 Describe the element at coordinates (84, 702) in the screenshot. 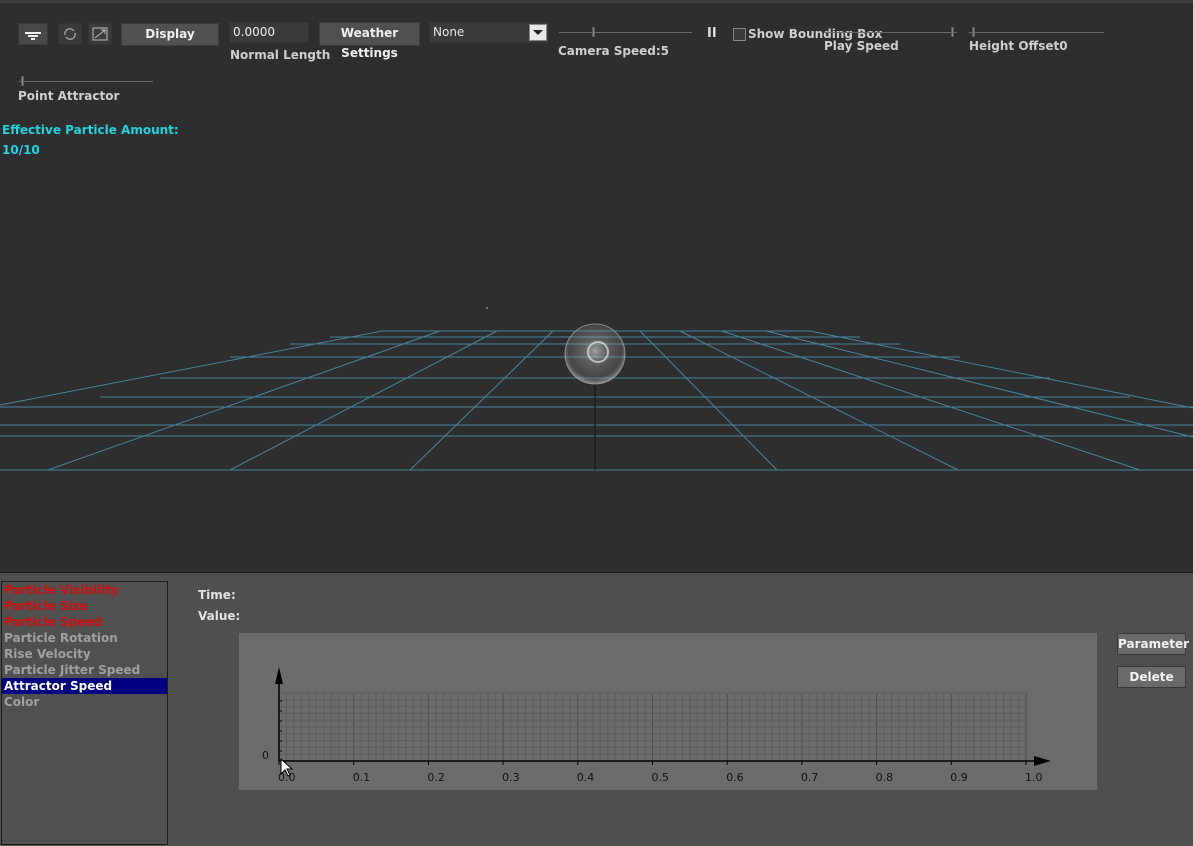

I see `list-item: Color` at that location.